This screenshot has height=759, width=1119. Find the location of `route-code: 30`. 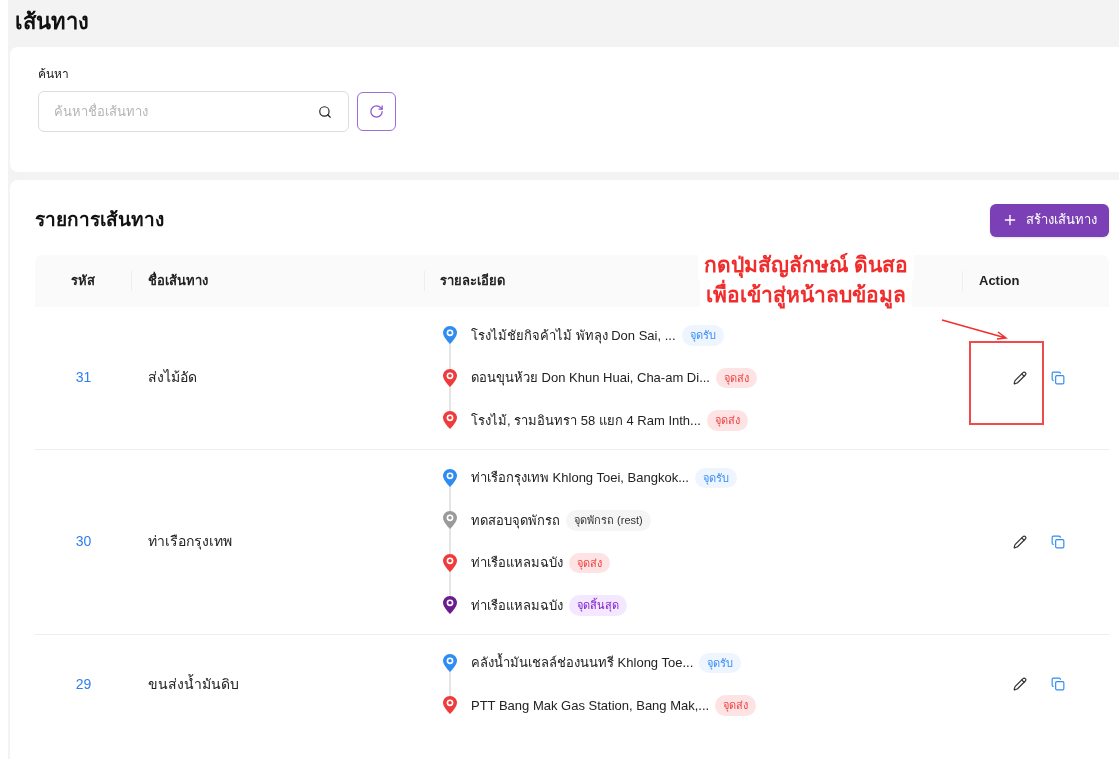

route-code: 30 is located at coordinates (83, 541).